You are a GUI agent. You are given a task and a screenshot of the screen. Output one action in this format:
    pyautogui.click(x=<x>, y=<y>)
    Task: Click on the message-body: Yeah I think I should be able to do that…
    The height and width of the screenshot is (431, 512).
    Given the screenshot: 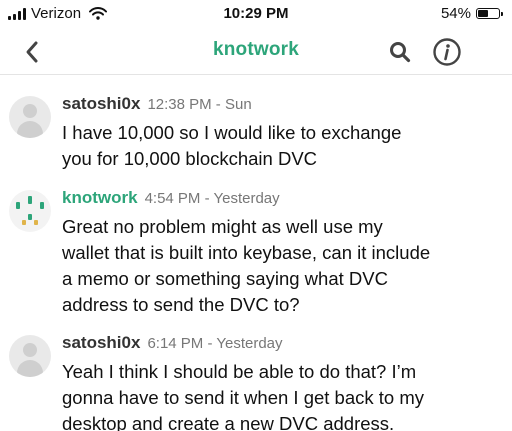 What is the action you would take?
    pyautogui.click(x=282, y=395)
    